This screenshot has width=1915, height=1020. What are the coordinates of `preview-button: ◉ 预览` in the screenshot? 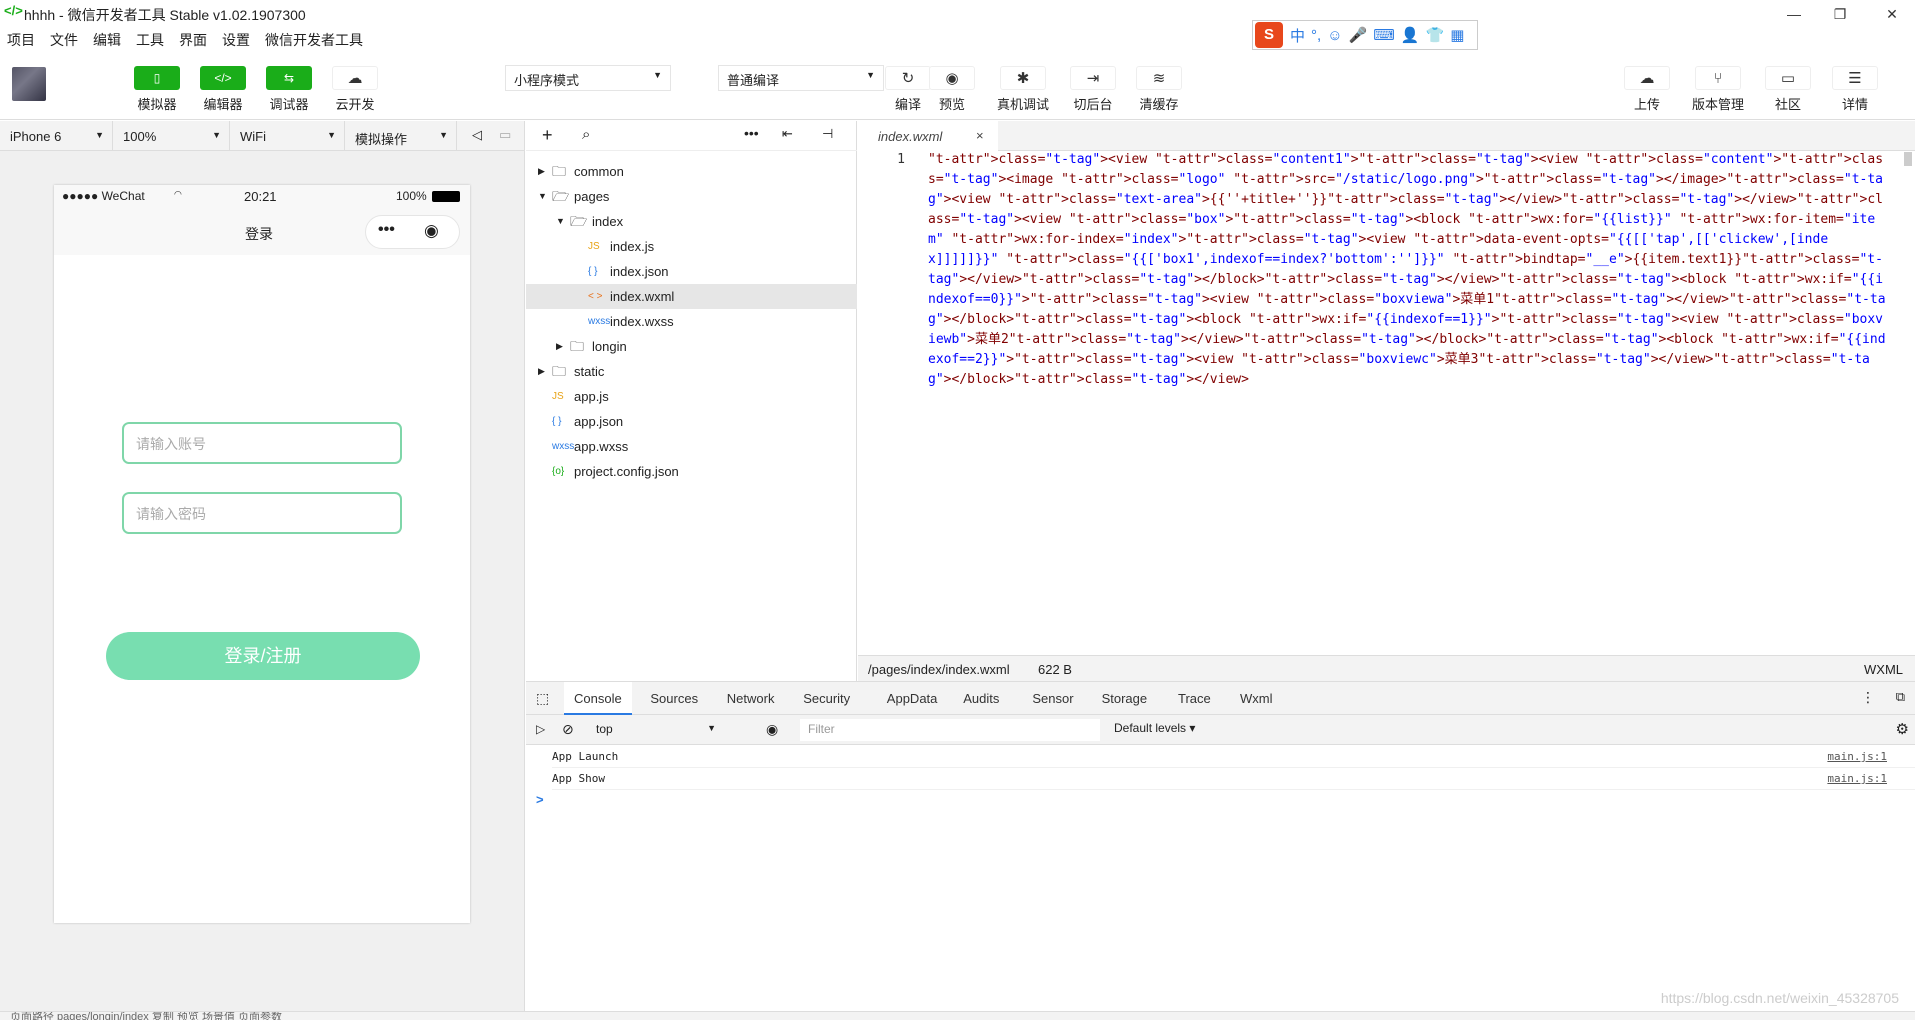 It's located at (952, 89).